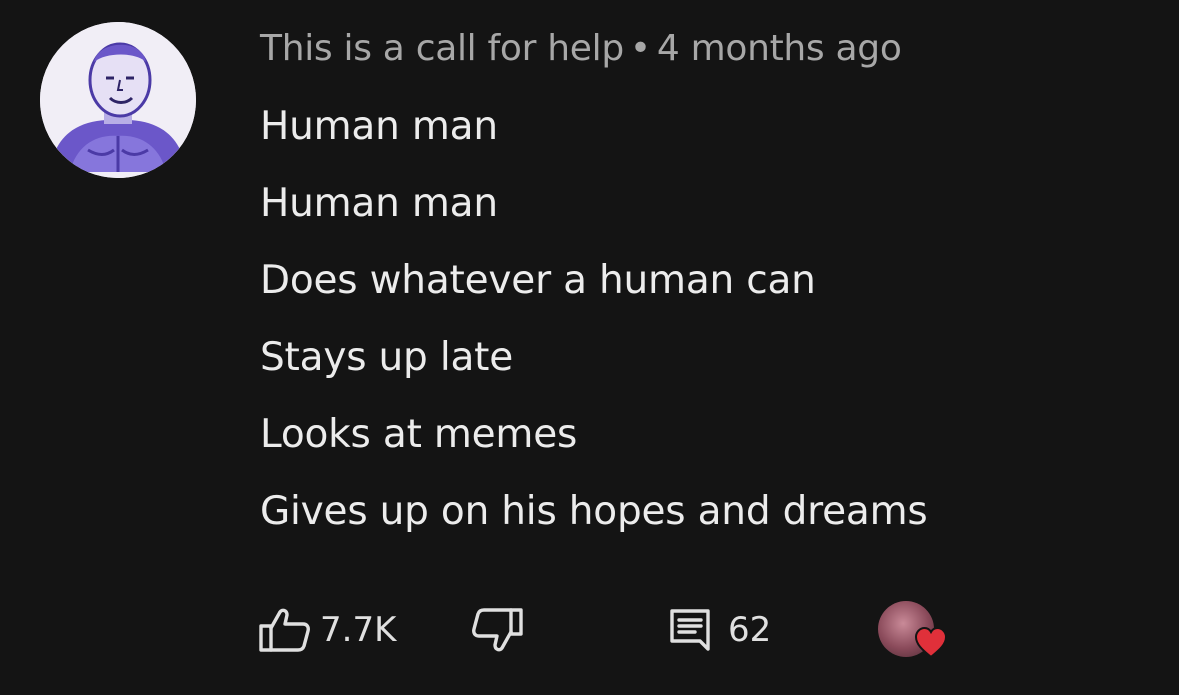 The image size is (1179, 695). What do you see at coordinates (538, 280) in the screenshot?
I see `comment-line: Does whatever a human can` at bounding box center [538, 280].